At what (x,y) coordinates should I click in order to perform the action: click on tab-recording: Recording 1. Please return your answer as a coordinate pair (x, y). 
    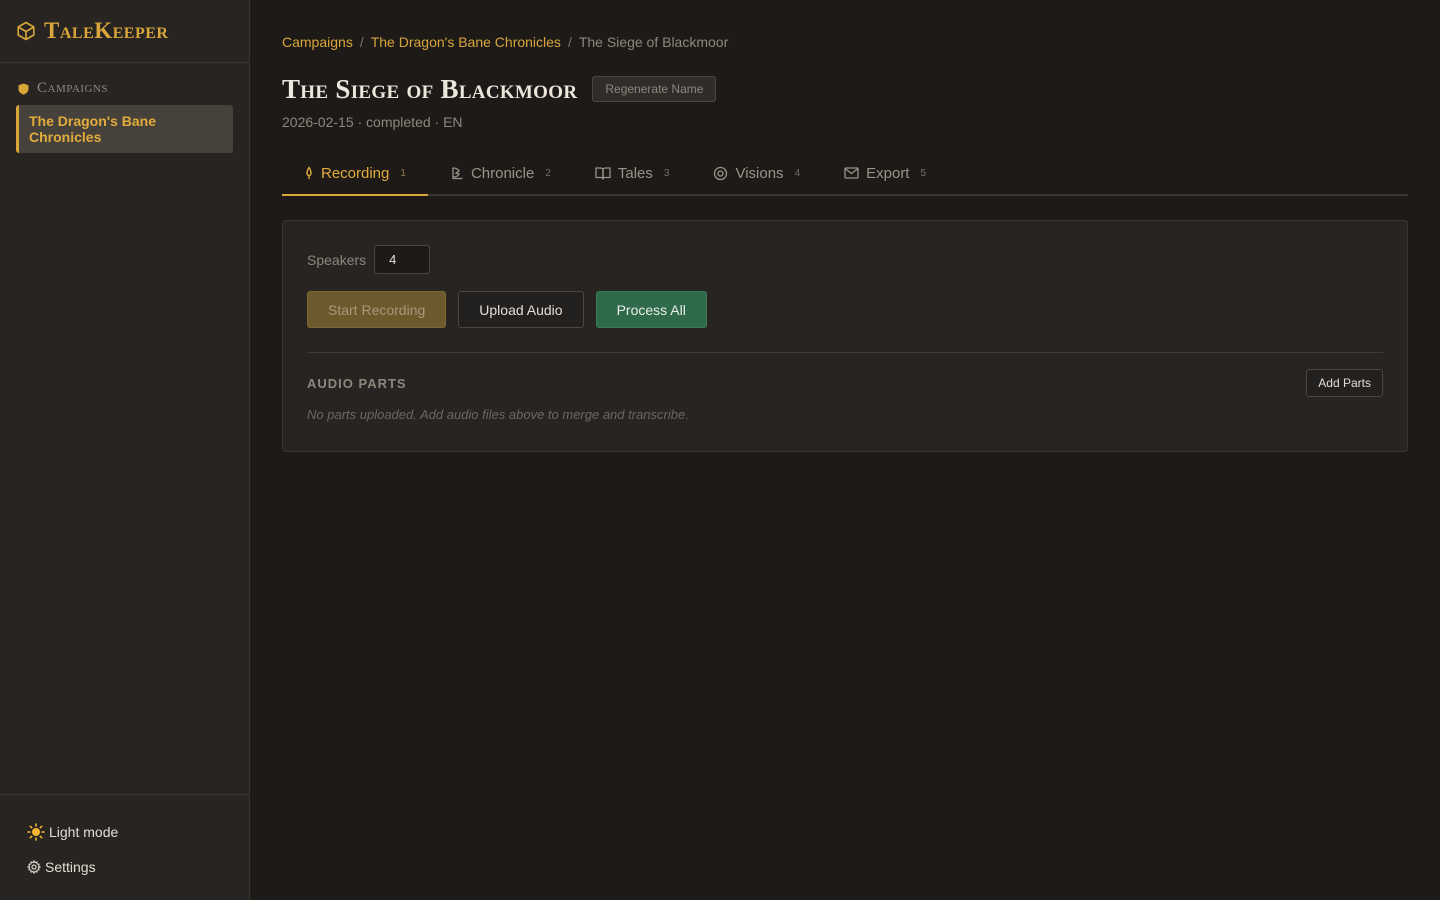
    Looking at the image, I should click on (355, 176).